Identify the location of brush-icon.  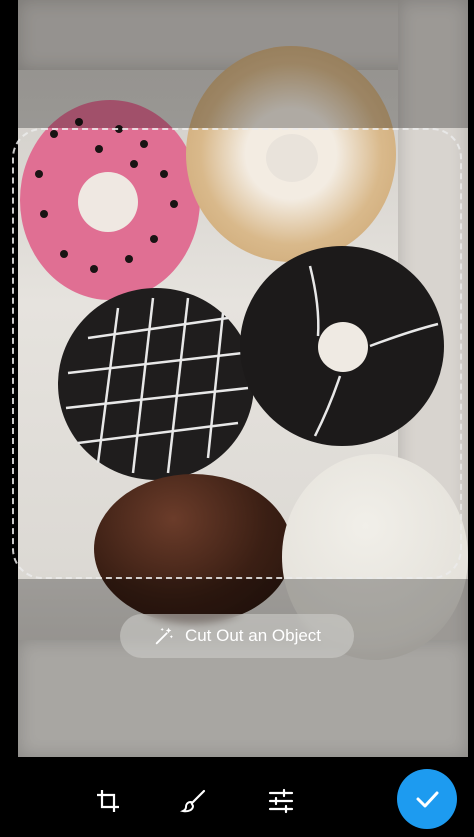
(192, 801).